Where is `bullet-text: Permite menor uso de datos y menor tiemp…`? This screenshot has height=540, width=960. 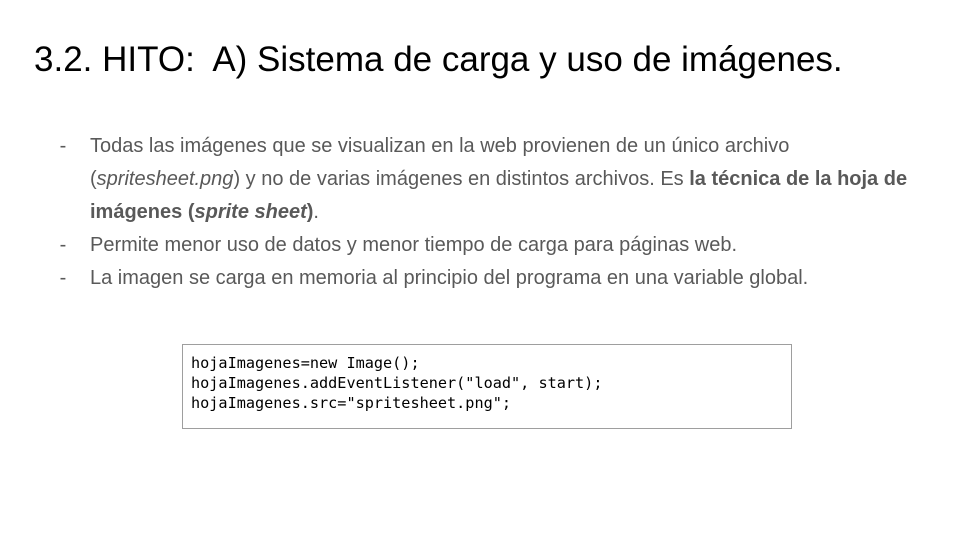 bullet-text: Permite menor uso de datos y menor tiemp… is located at coordinates (414, 245).